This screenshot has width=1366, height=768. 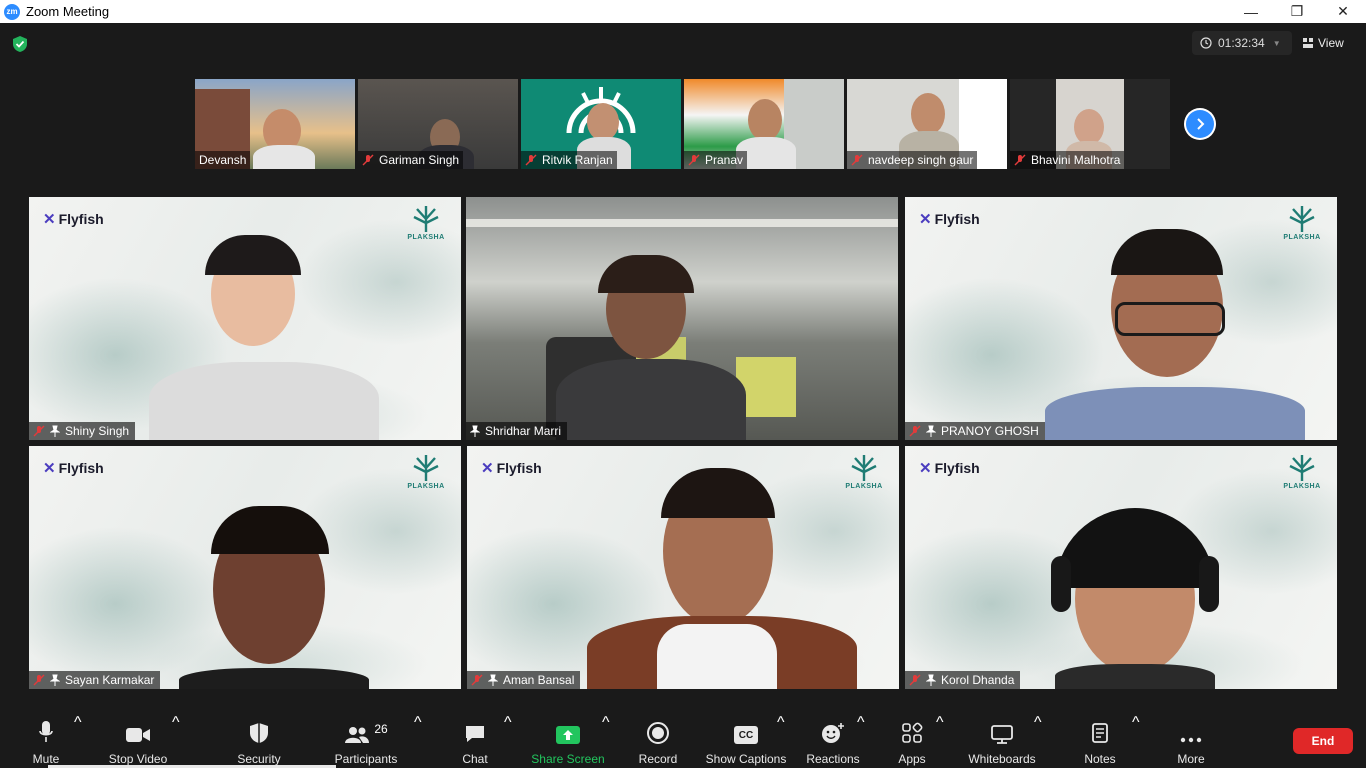 What do you see at coordinates (940, 741) in the screenshot?
I see `apps-options-chevron: ^` at bounding box center [940, 741].